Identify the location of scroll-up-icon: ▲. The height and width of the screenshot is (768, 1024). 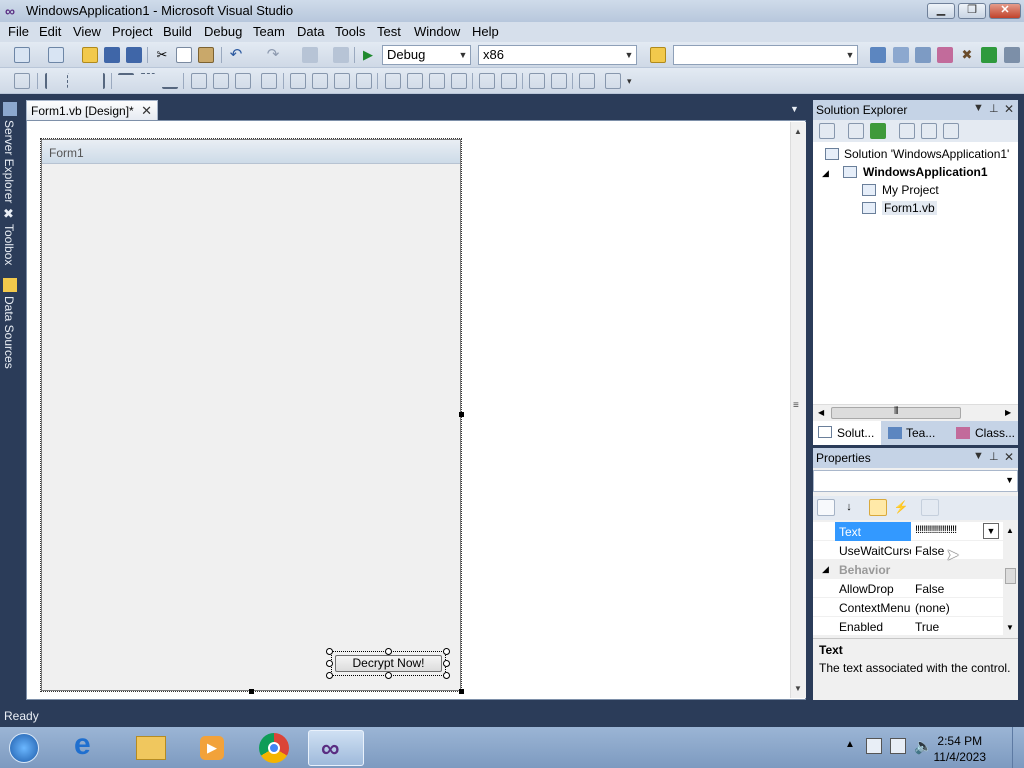
(1010, 530).